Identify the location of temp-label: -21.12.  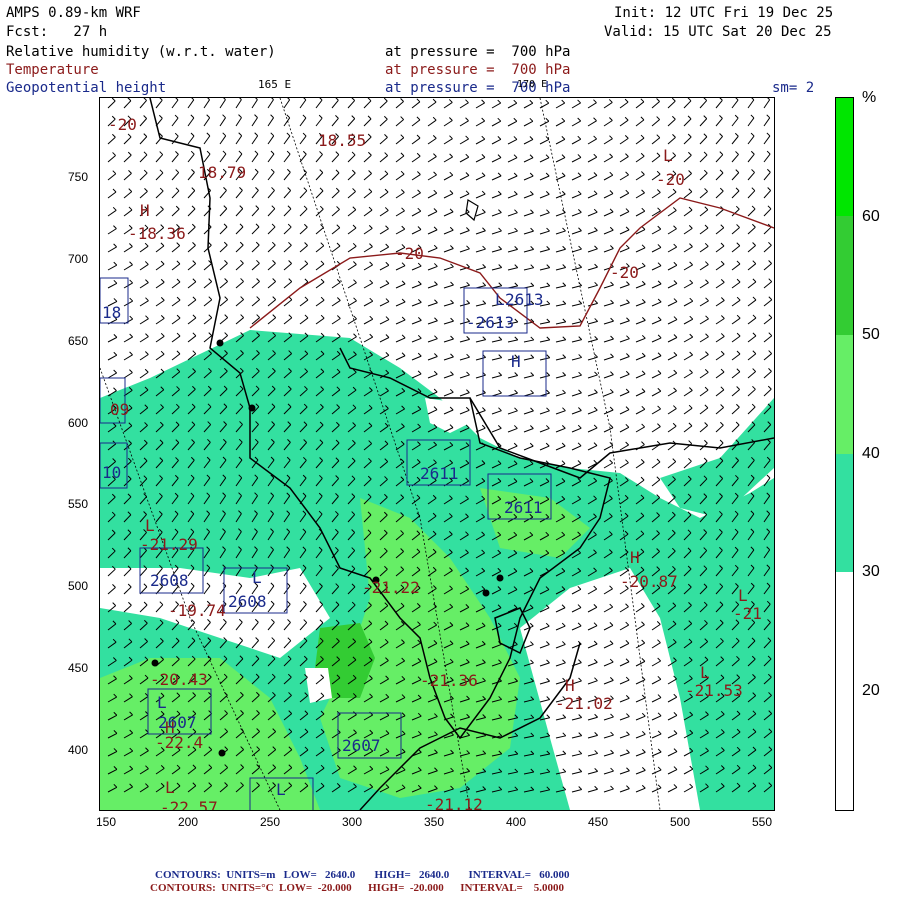
(454, 803).